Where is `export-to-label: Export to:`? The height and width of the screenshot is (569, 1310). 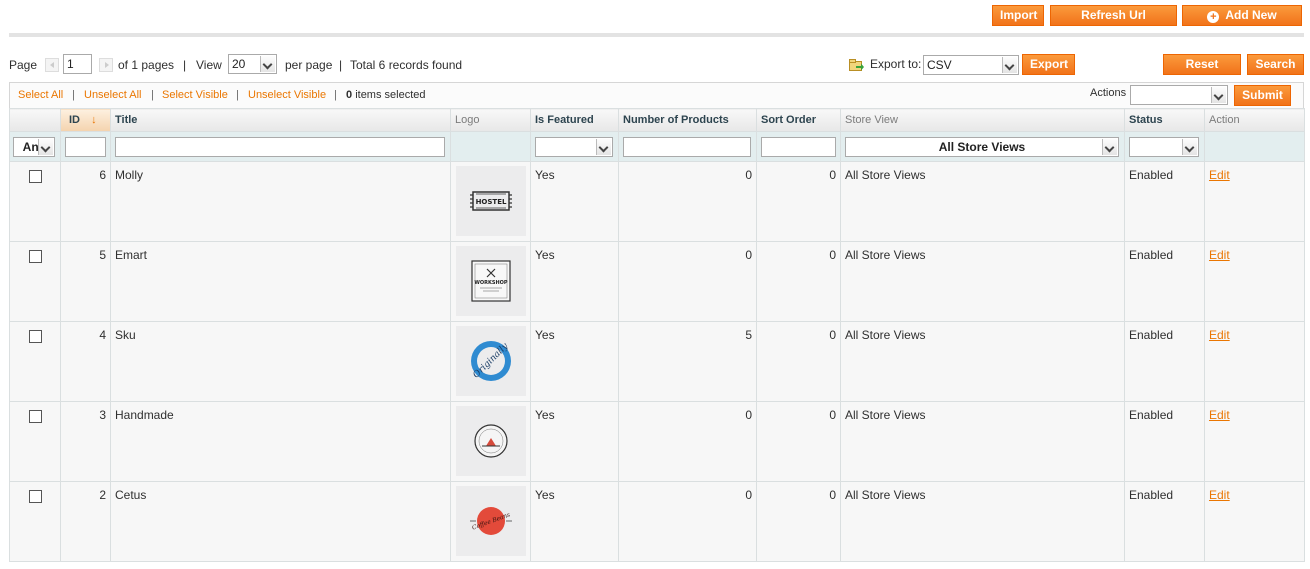 export-to-label: Export to: is located at coordinates (896, 64).